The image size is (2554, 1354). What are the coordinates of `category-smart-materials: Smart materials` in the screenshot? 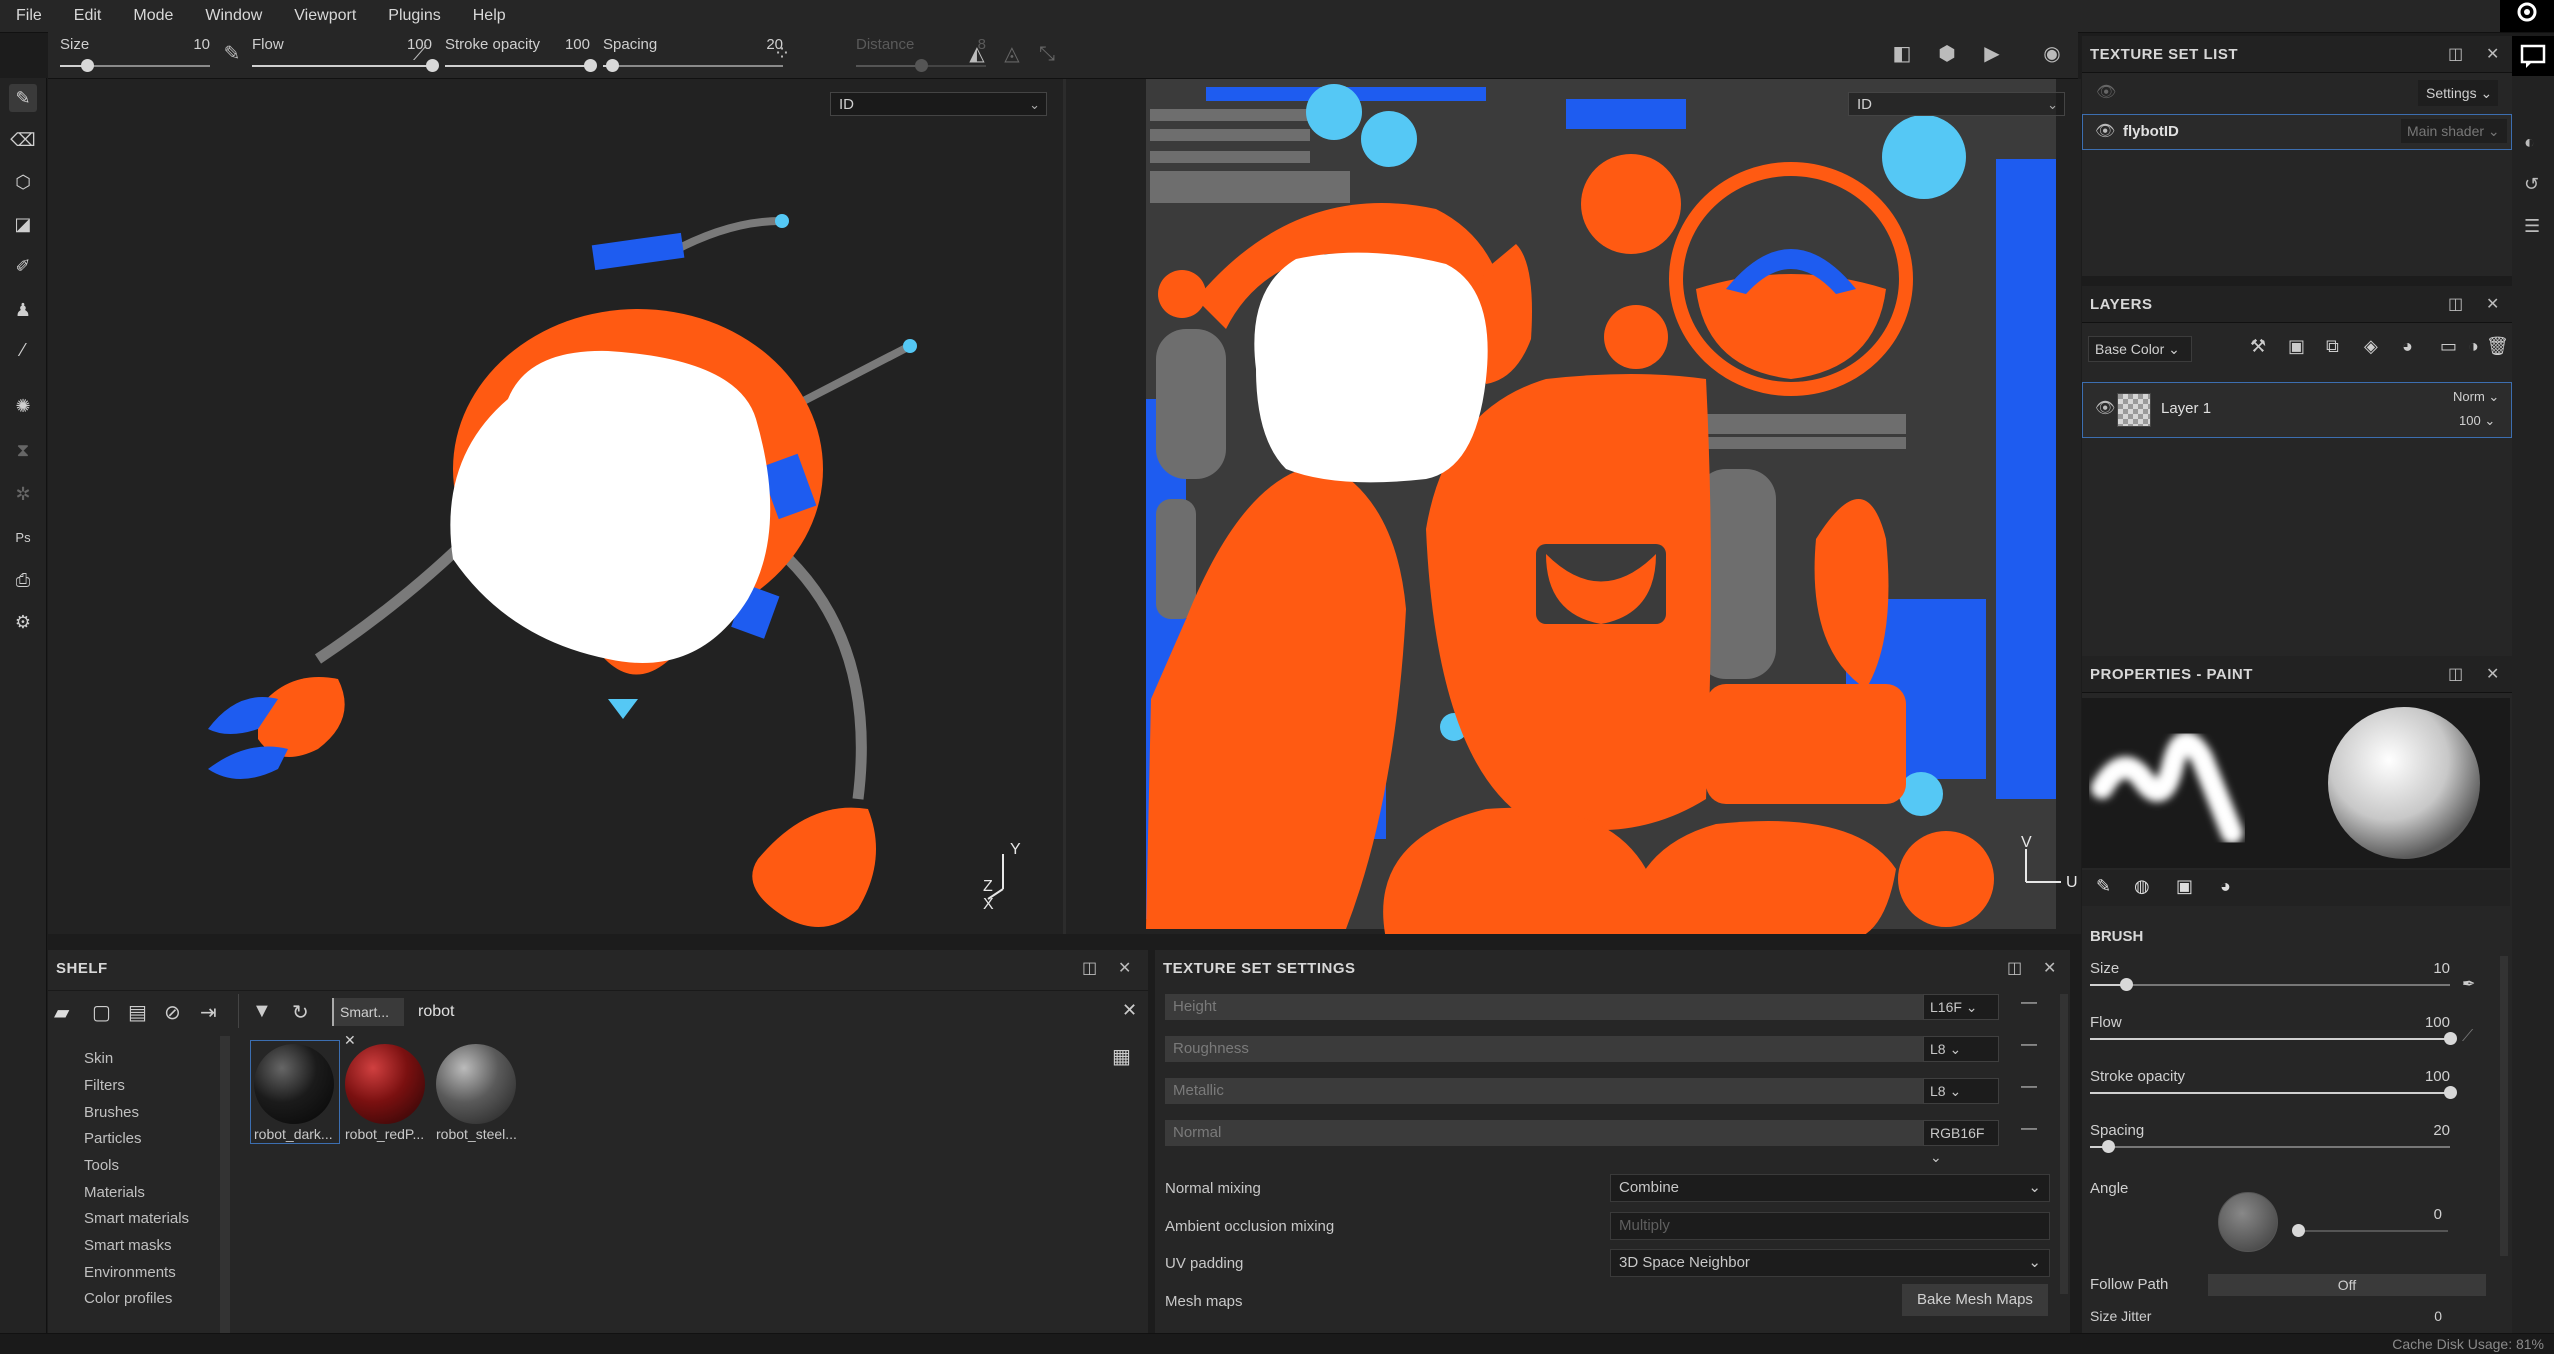 It's located at (136, 1218).